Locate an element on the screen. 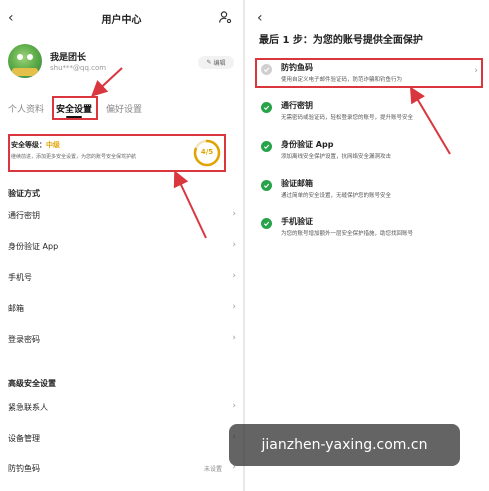 Image resolution: width=489 pixels, height=491 pixels. page-title: 最后 1 步：为您的账号提供全面保护 is located at coordinates (341, 40).